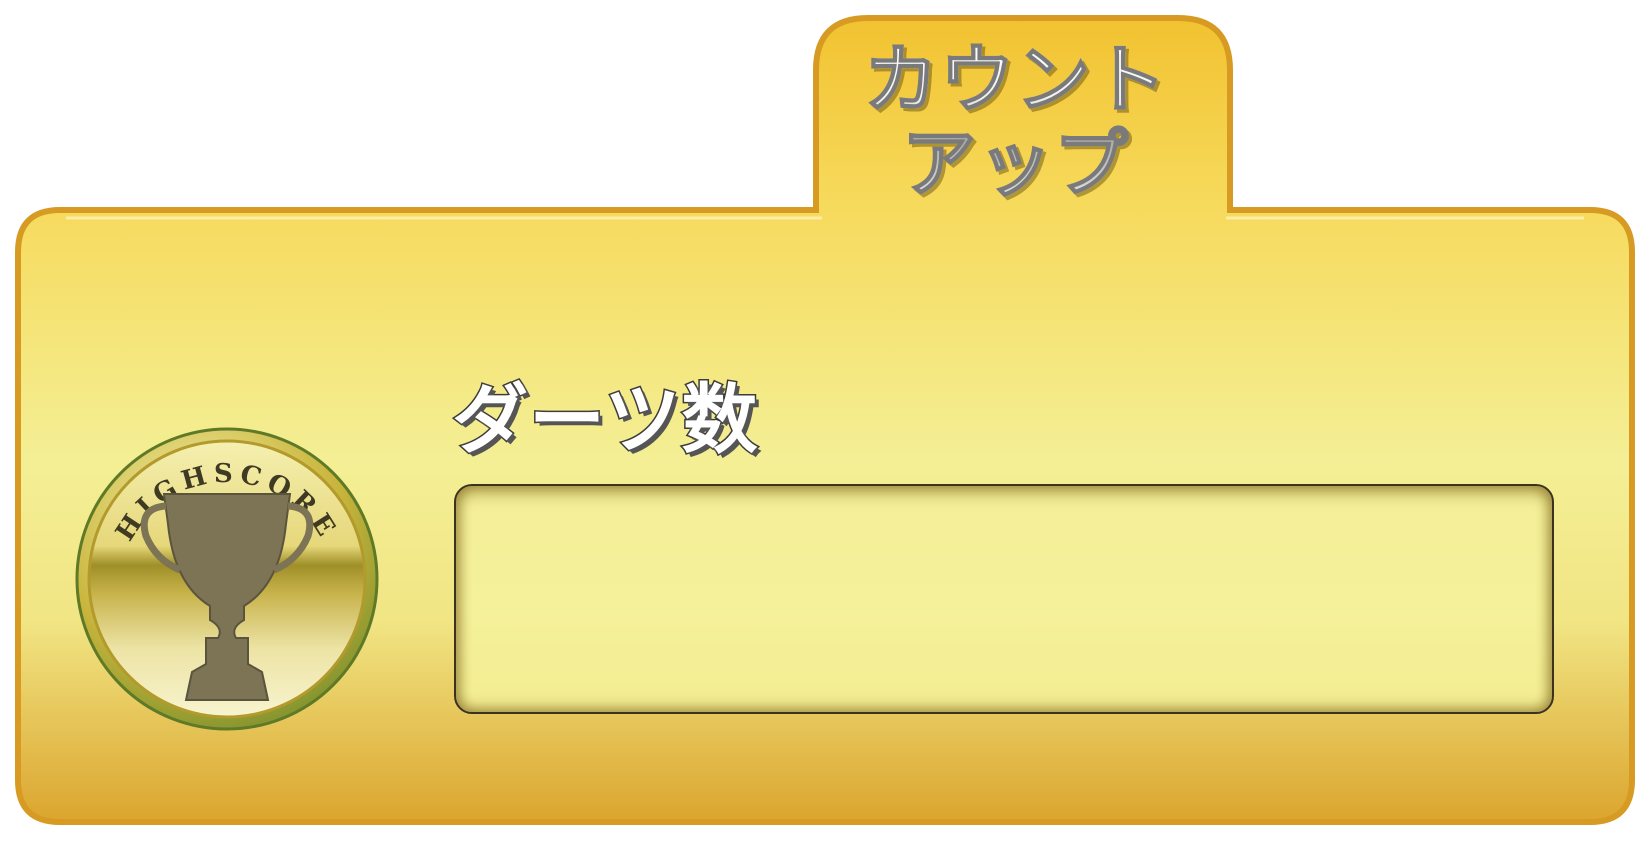  Describe the element at coordinates (1015, 80) in the screenshot. I see `mode-title-line1: カウント` at that location.